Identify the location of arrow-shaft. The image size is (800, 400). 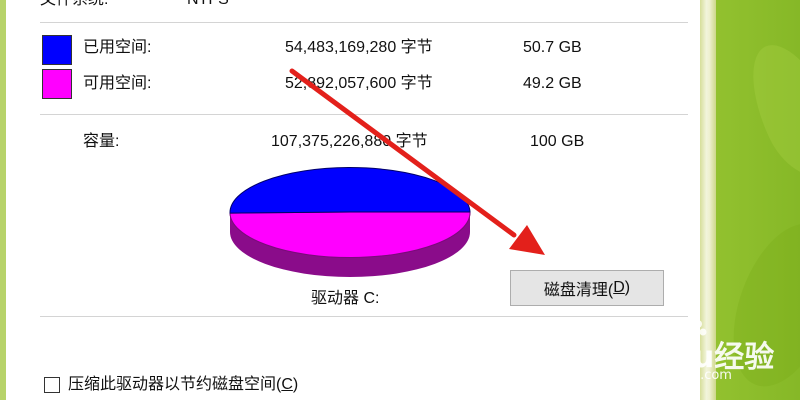
(403, 153).